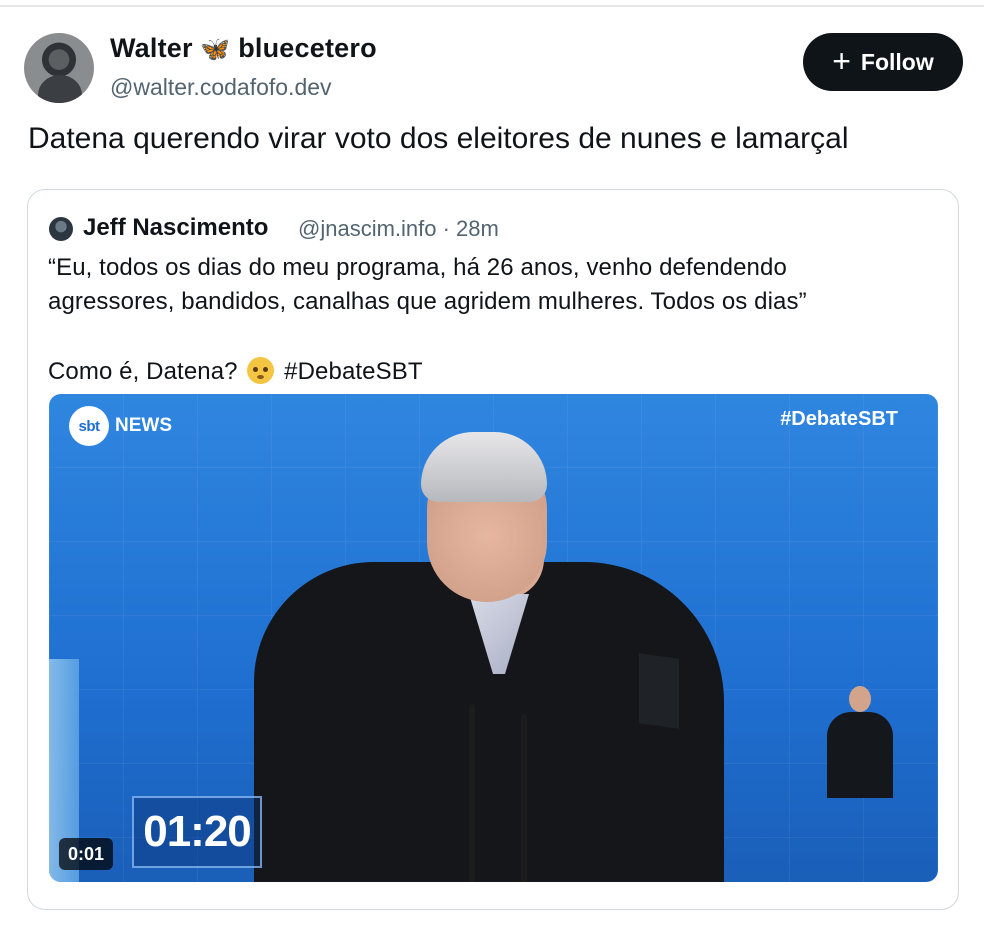 Image resolution: width=984 pixels, height=931 pixels. Describe the element at coordinates (215, 49) in the screenshot. I see `butterfly-icon: 🦋` at that location.